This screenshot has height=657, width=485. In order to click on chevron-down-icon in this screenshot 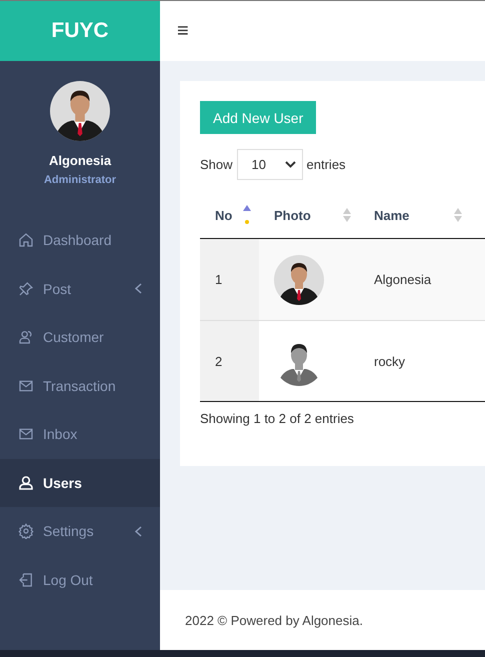, I will do `click(290, 164)`.